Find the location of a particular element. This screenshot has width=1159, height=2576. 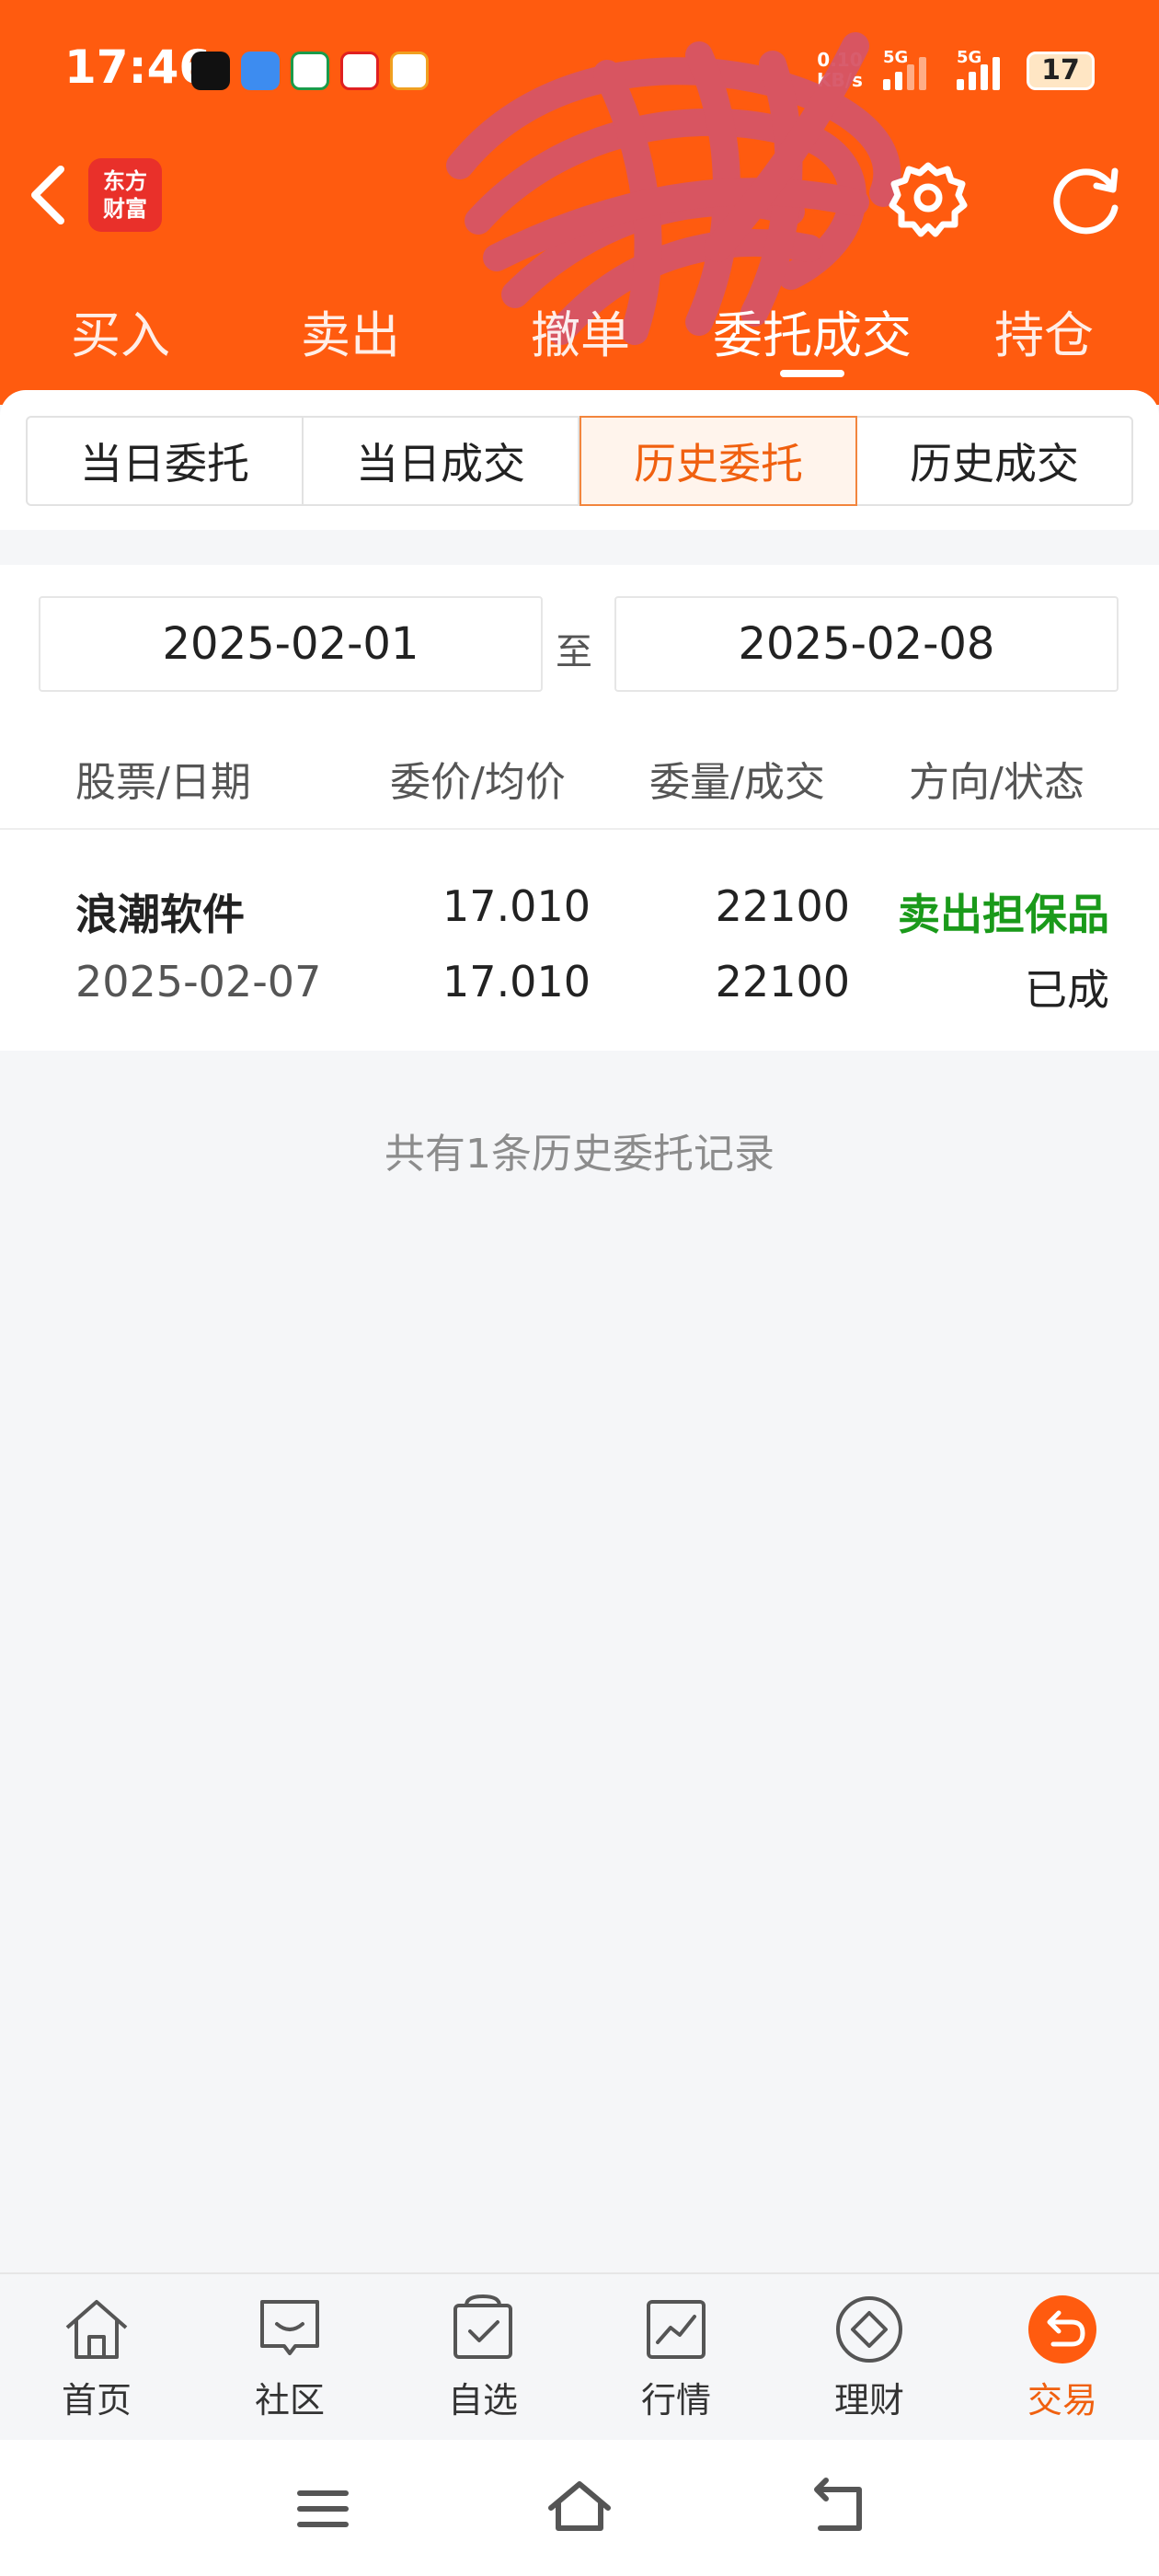

menu-icon is located at coordinates (323, 2508).